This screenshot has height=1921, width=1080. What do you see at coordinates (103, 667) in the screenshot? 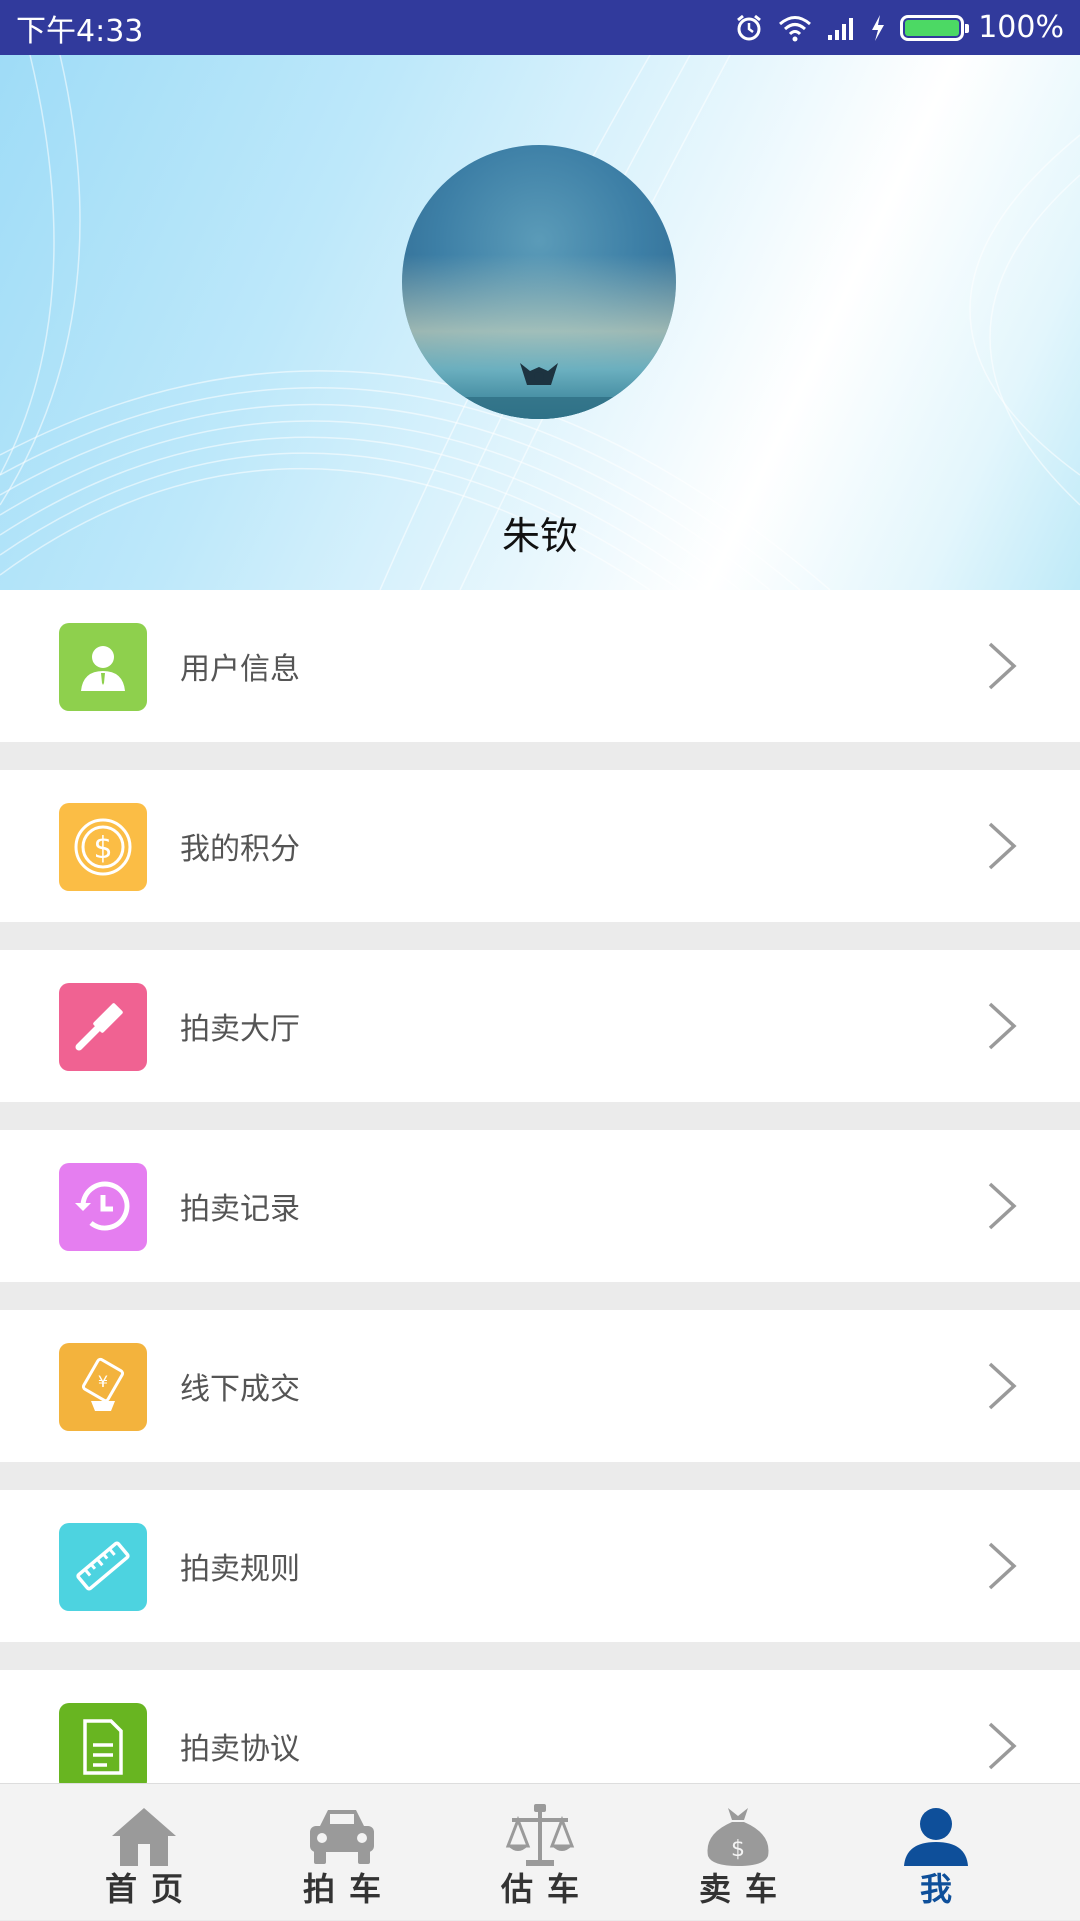
I see `user-info-icon` at bounding box center [103, 667].